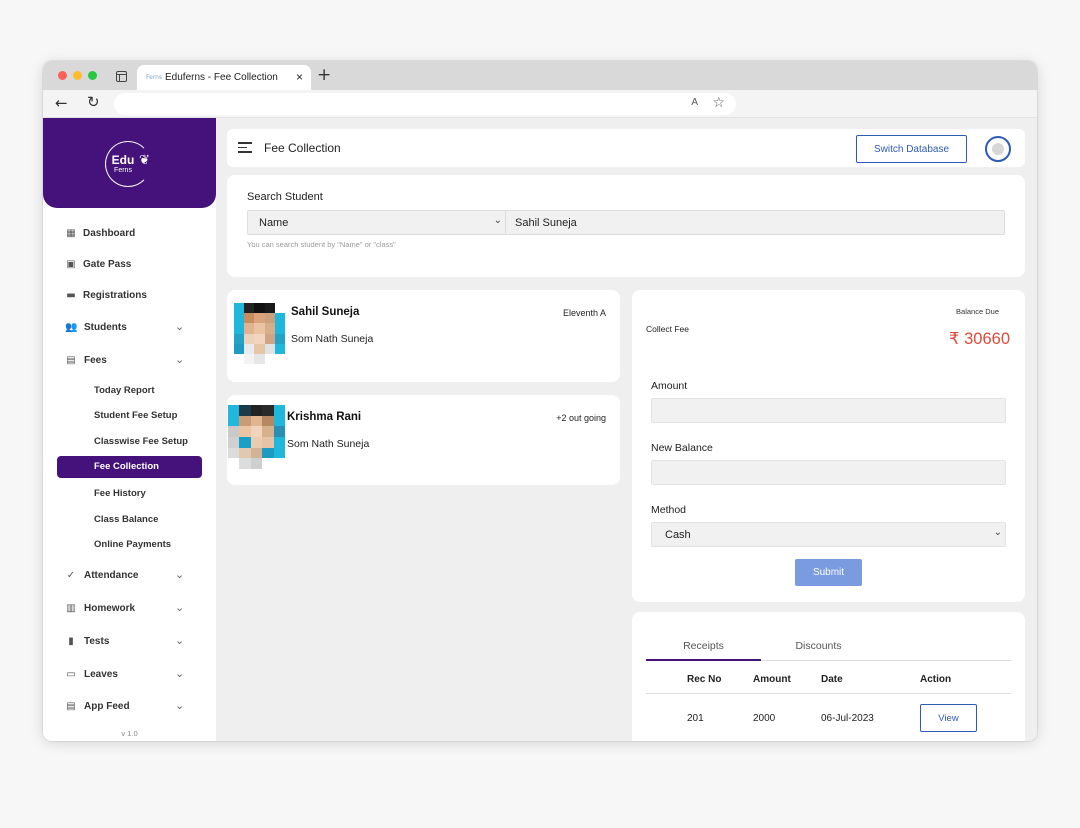 The width and height of the screenshot is (1080, 828). What do you see at coordinates (936, 679) in the screenshot?
I see `table-header-action: Action` at bounding box center [936, 679].